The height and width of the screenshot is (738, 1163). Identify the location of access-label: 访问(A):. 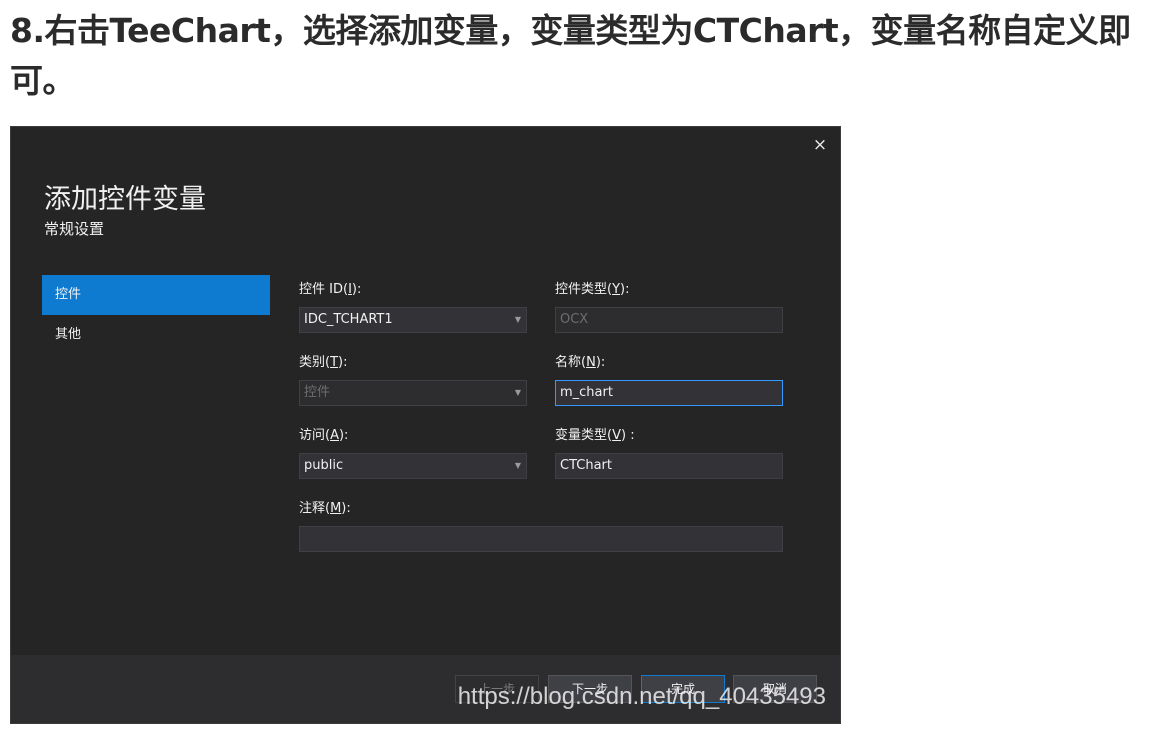
(324, 435).